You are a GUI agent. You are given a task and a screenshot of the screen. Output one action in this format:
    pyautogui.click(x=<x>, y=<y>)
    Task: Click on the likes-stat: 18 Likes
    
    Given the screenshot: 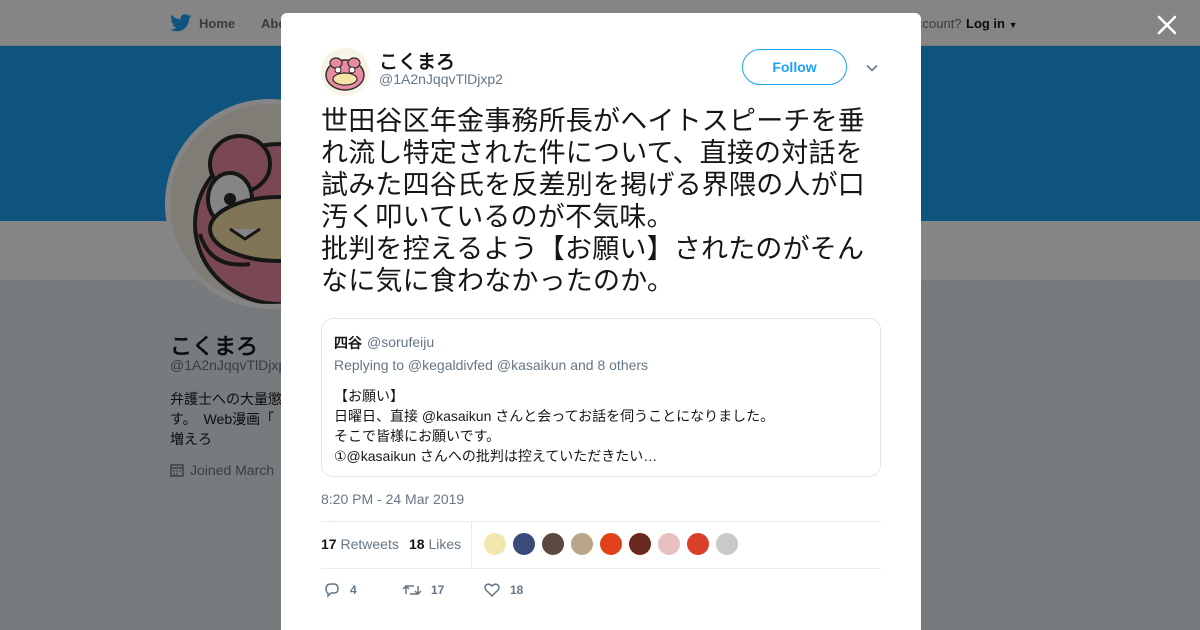 What is the action you would take?
    pyautogui.click(x=435, y=544)
    